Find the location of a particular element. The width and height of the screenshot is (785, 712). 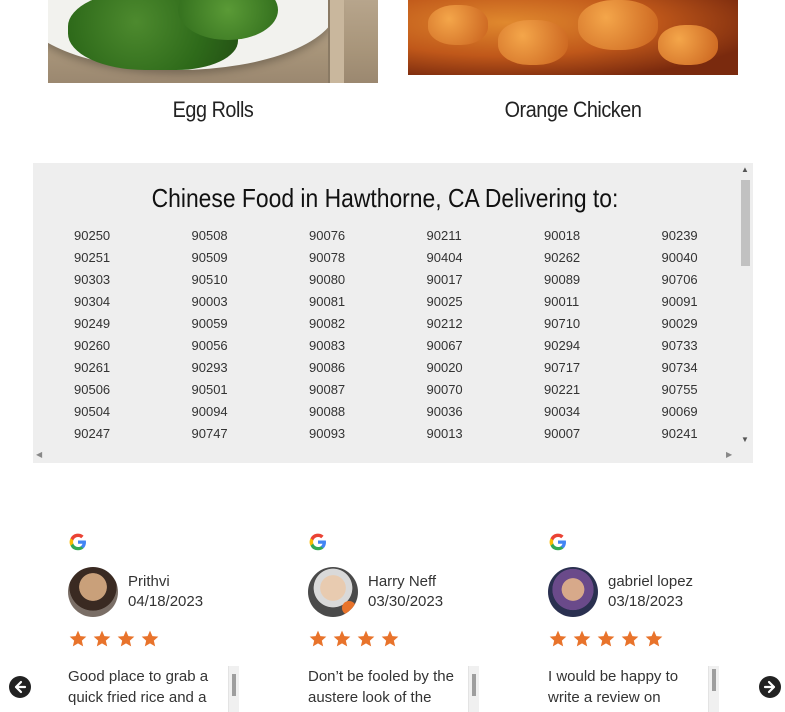

zip-code: 90018 is located at coordinates (562, 235).